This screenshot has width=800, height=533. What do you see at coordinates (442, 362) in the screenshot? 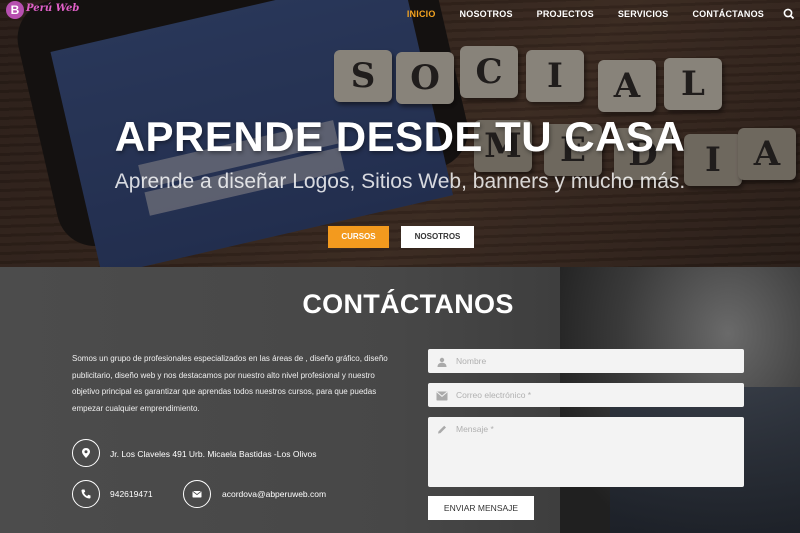
I see `user-icon` at bounding box center [442, 362].